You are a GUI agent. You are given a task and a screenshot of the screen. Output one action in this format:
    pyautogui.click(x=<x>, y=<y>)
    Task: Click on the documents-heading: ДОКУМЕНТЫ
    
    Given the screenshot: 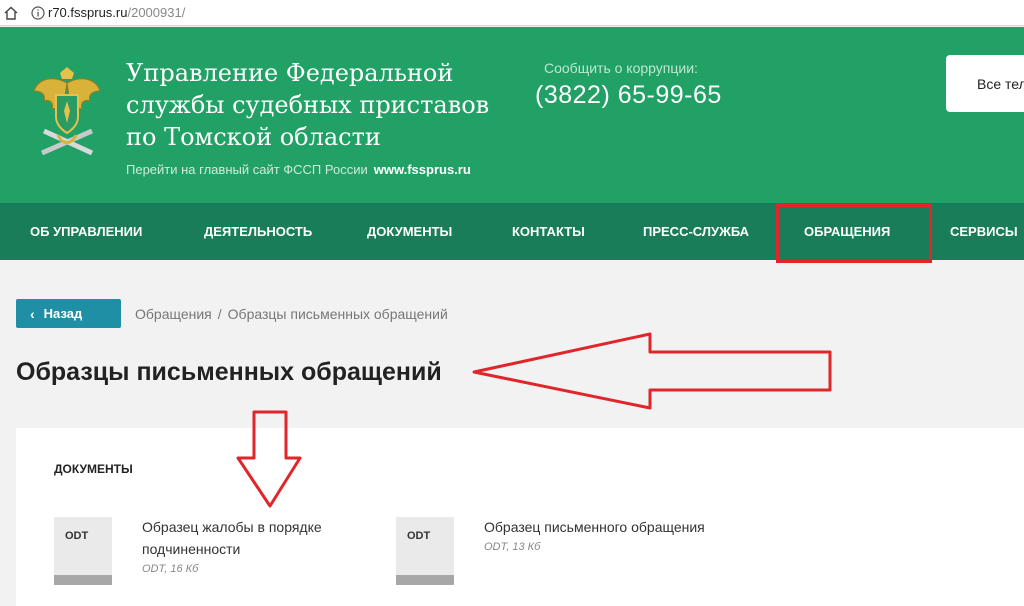 What is the action you would take?
    pyautogui.click(x=93, y=469)
    